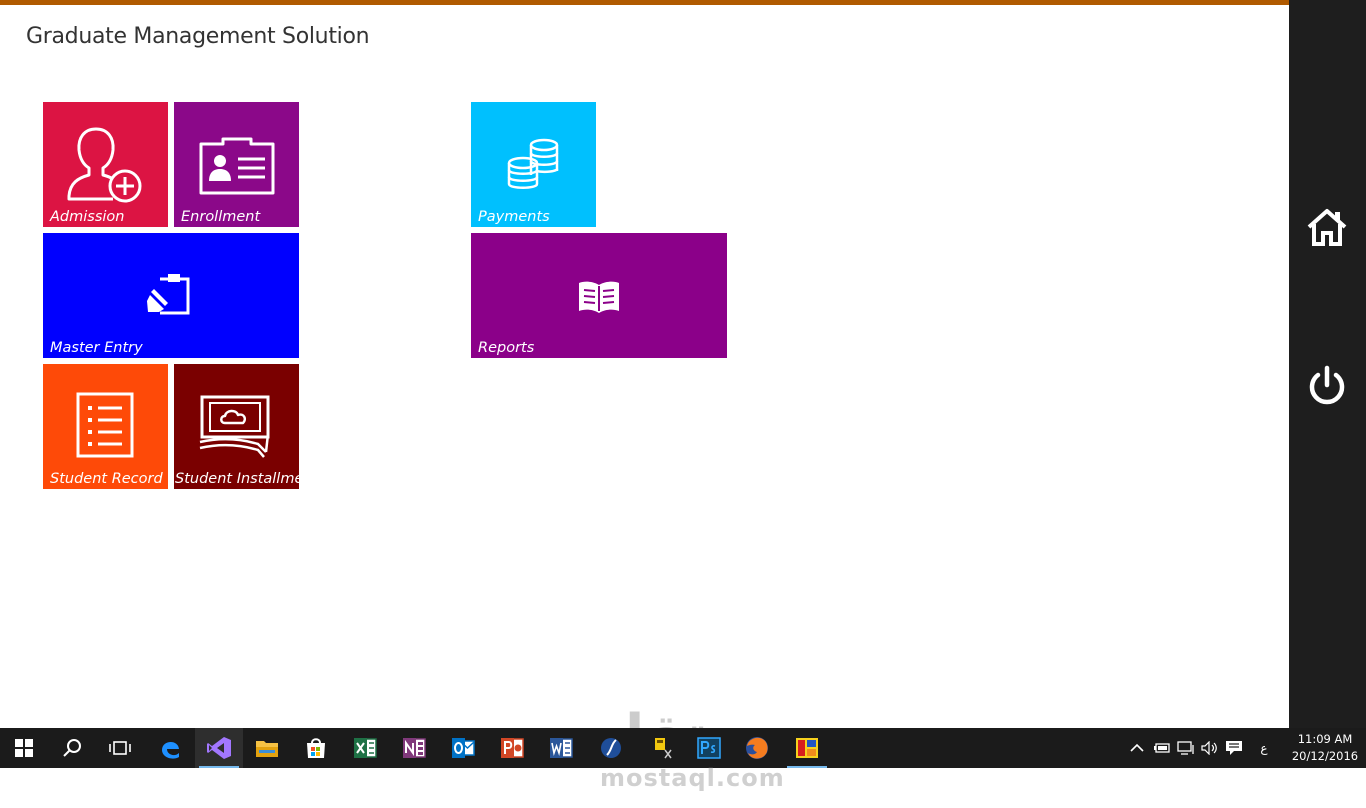 Image resolution: width=1366 pixels, height=808 pixels. I want to click on tray-volume, so click(1210, 748).